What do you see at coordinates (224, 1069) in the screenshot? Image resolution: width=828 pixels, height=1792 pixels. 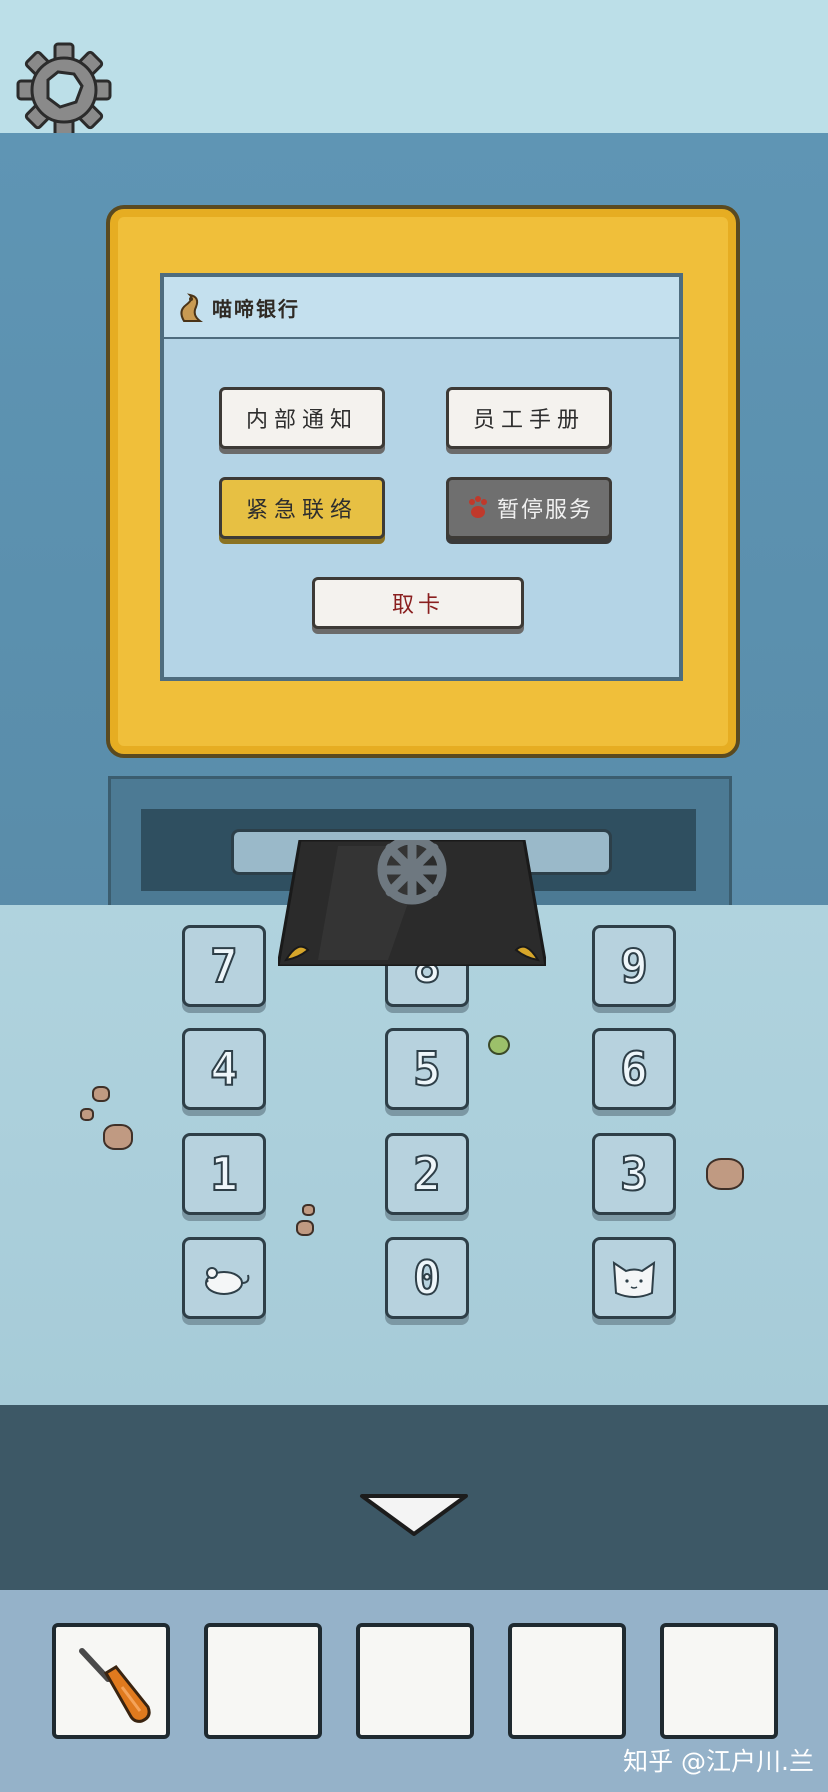 I see `key-4: 4` at bounding box center [224, 1069].